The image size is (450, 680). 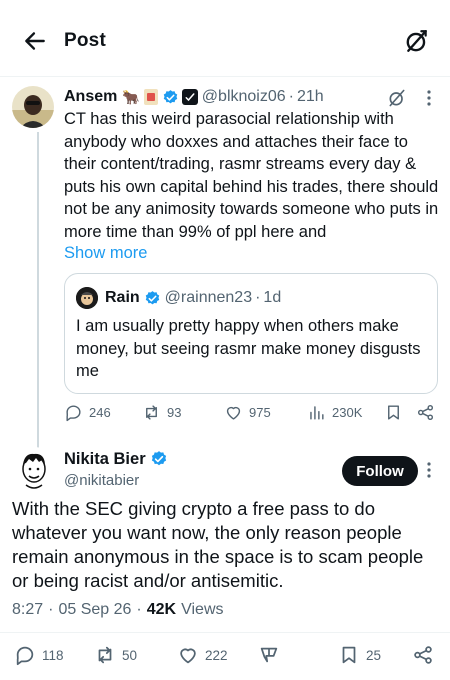 I want to click on tip-icon, so click(x=269, y=655).